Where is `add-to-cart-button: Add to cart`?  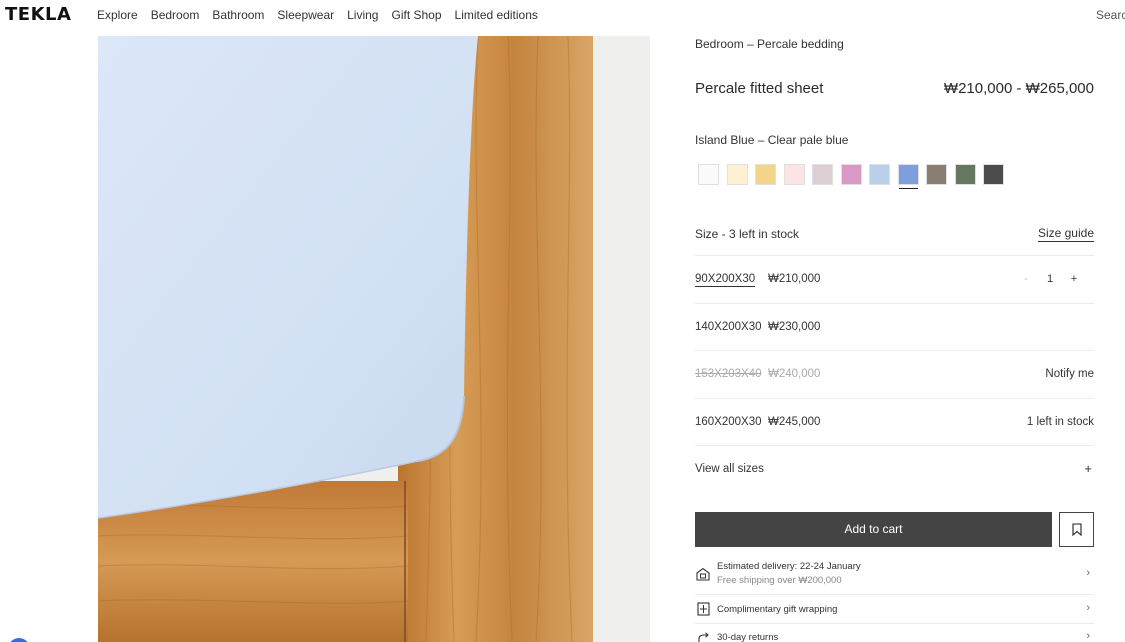
add-to-cart-button: Add to cart is located at coordinates (873, 529).